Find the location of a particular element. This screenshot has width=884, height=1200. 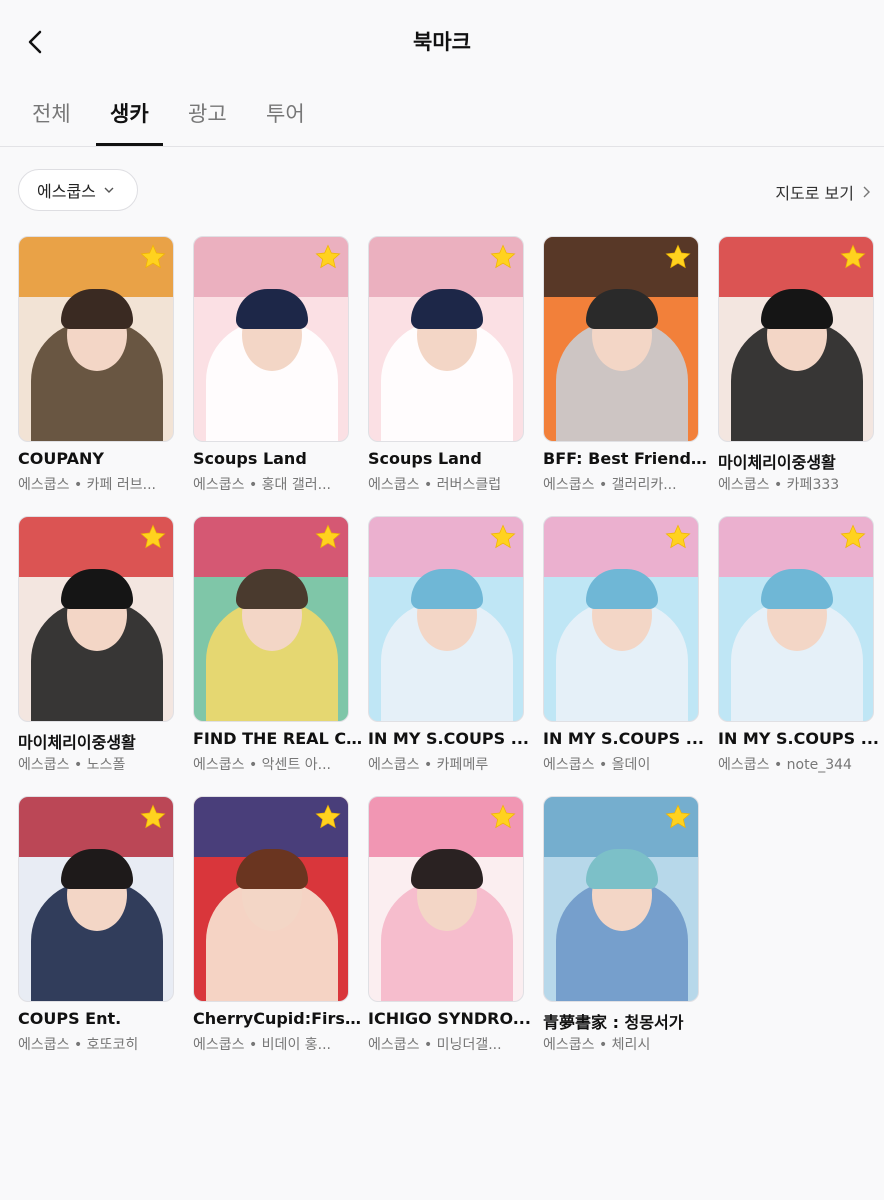

cafe-subtitle: 에스쿱스 • 올데이 is located at coordinates (597, 765).